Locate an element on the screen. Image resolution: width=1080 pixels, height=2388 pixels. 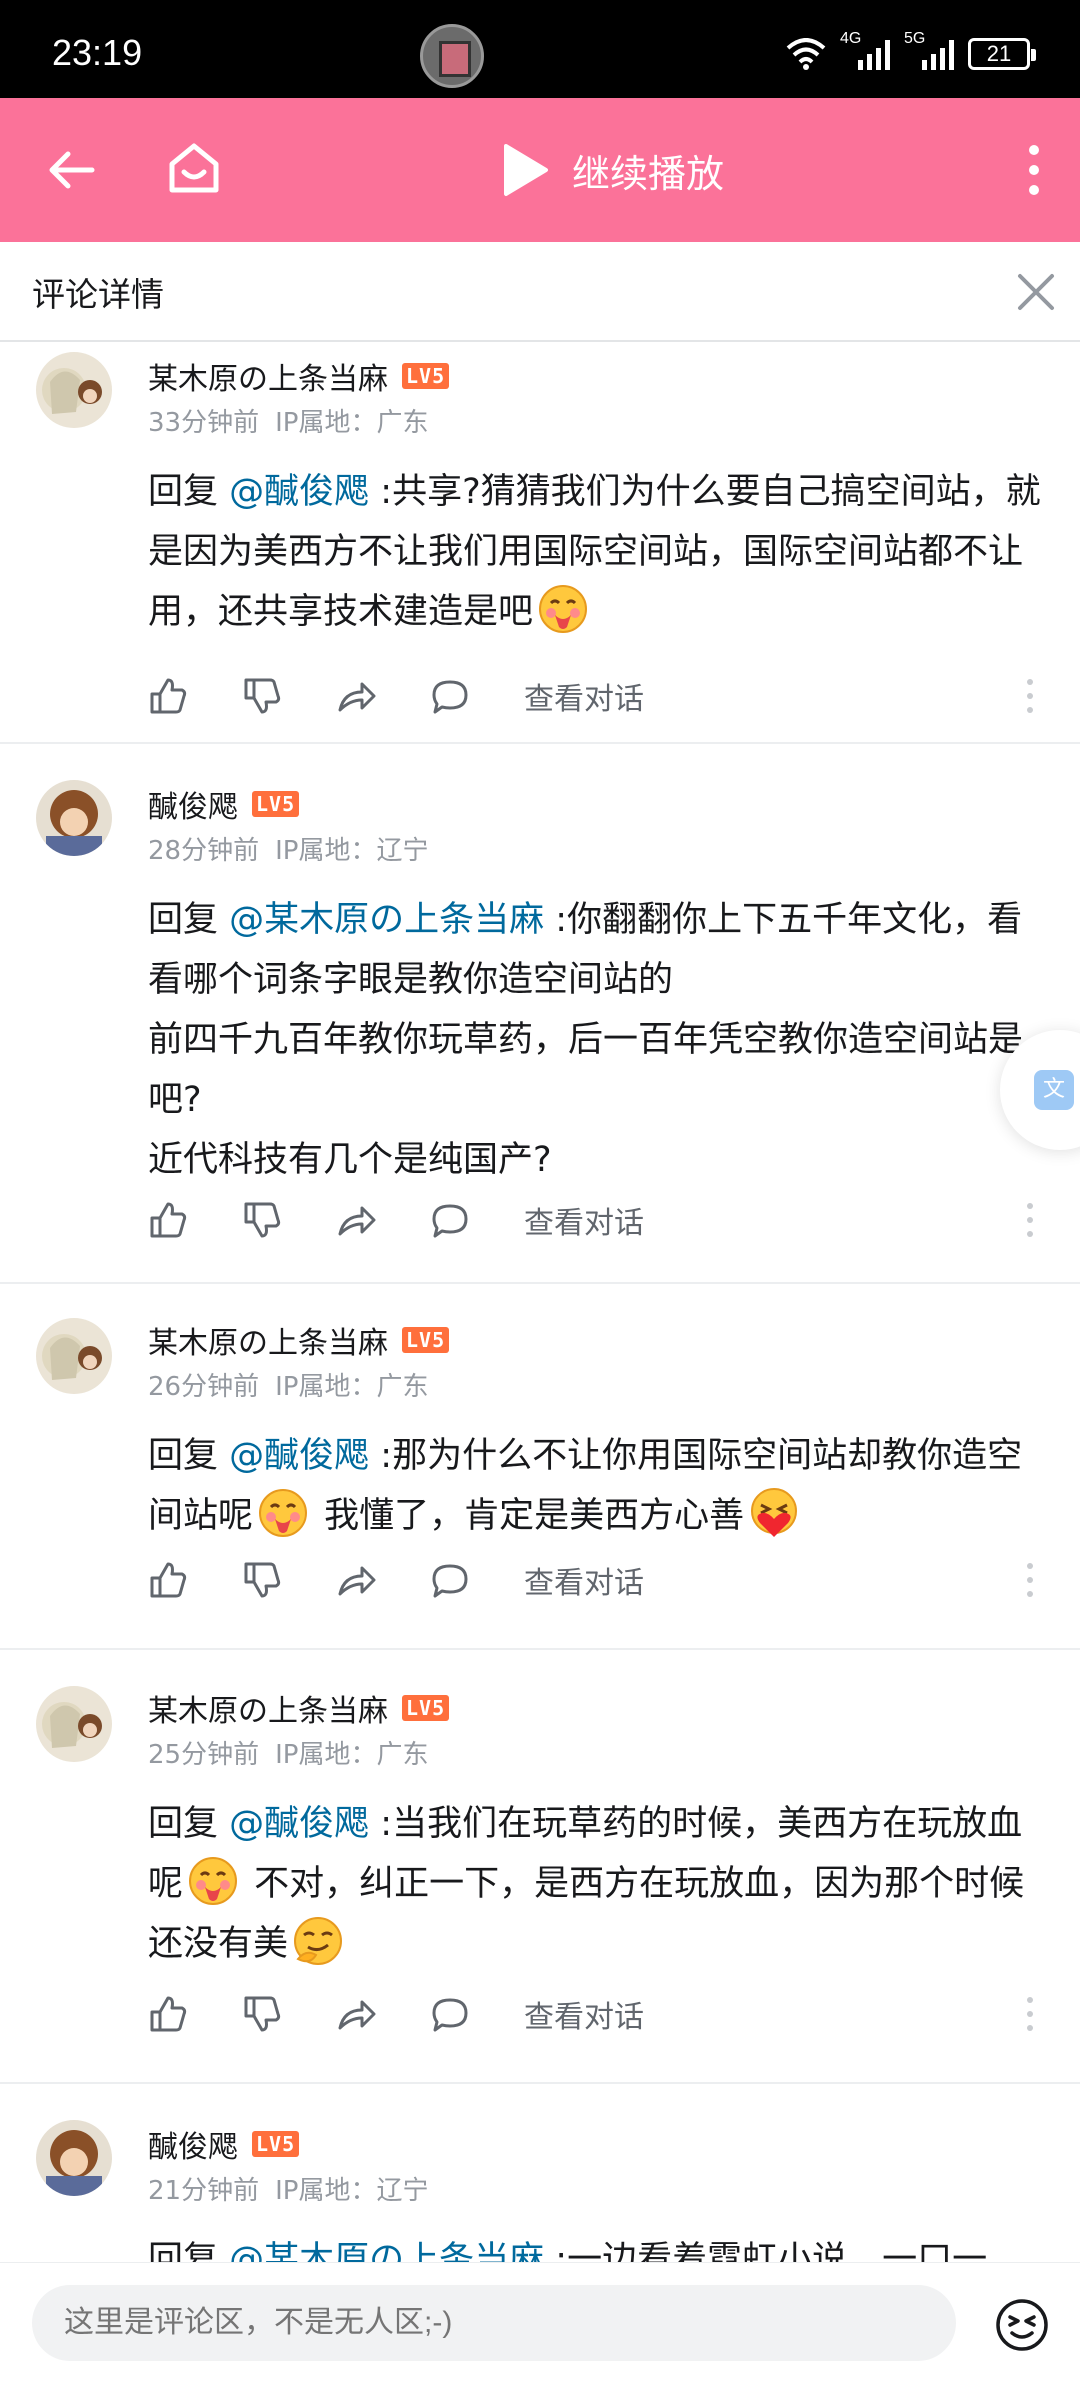
comment-detail-header: 评论详情 is located at coordinates (540, 292).